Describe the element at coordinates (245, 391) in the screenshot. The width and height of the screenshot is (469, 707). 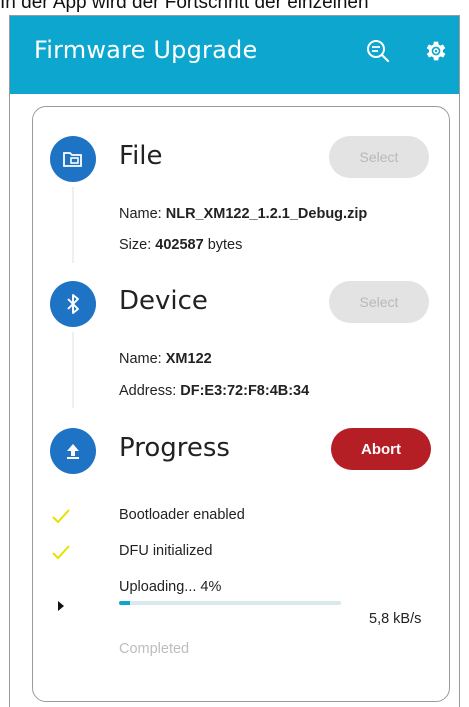
I see `device-address-value: DF:E3:72:F8:4B:34` at that location.